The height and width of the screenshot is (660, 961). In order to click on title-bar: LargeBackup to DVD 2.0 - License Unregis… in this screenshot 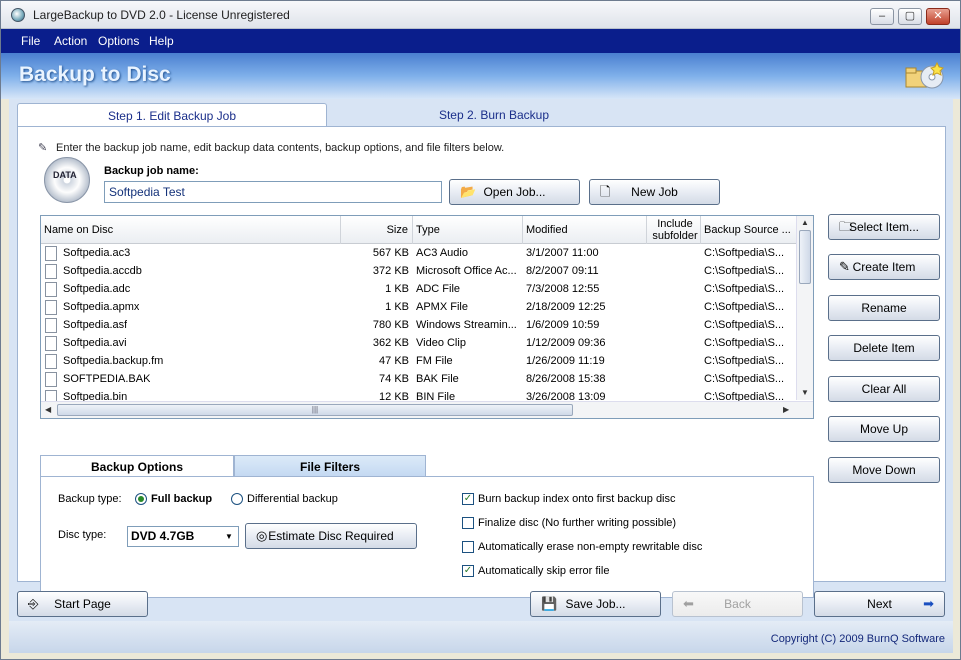, I will do `click(480, 15)`.